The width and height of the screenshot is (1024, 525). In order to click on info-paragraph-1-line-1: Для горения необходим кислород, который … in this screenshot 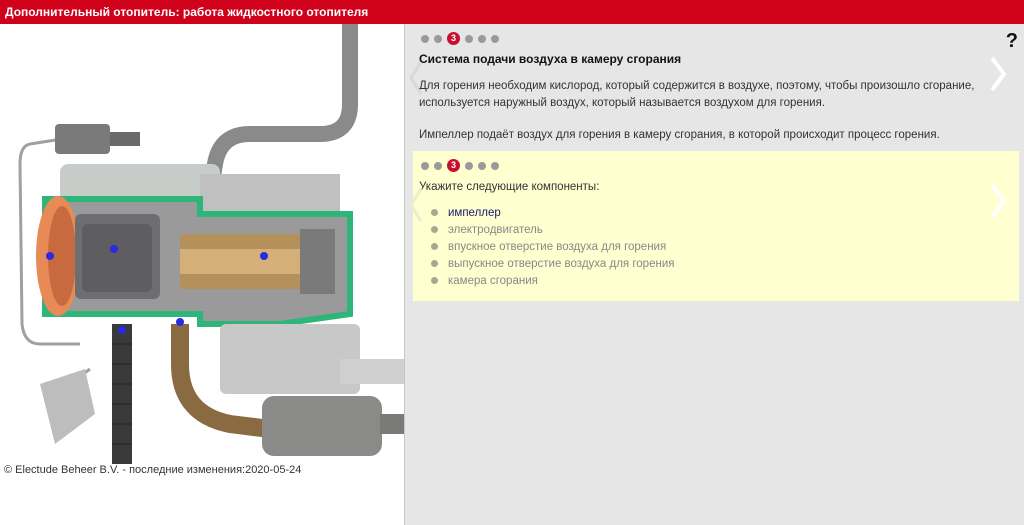, I will do `click(697, 86)`.